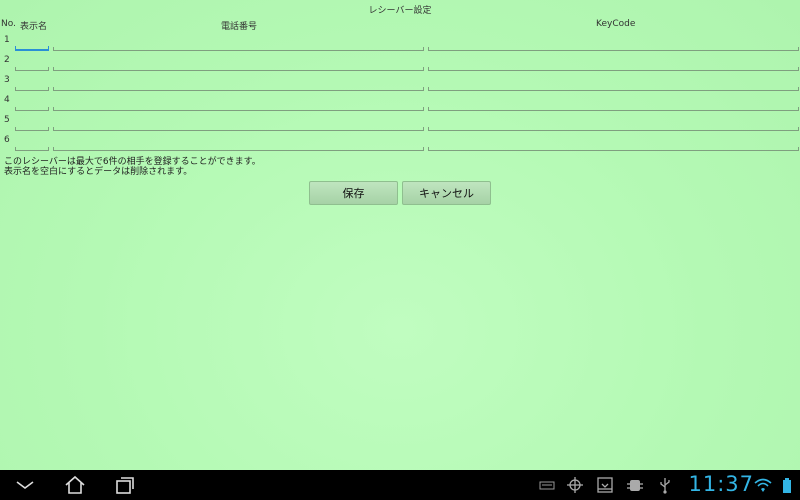  I want to click on screen-title: レシーバー設定, so click(400, 11).